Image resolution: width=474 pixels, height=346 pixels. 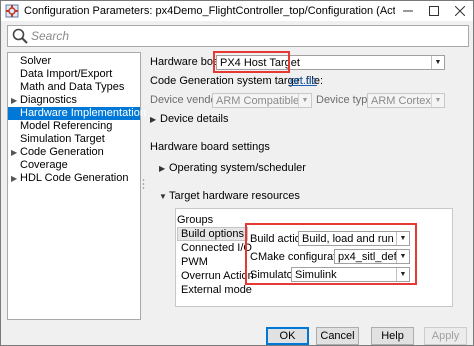 I want to click on tree-item-label: Model Referencing, so click(x=66, y=126).